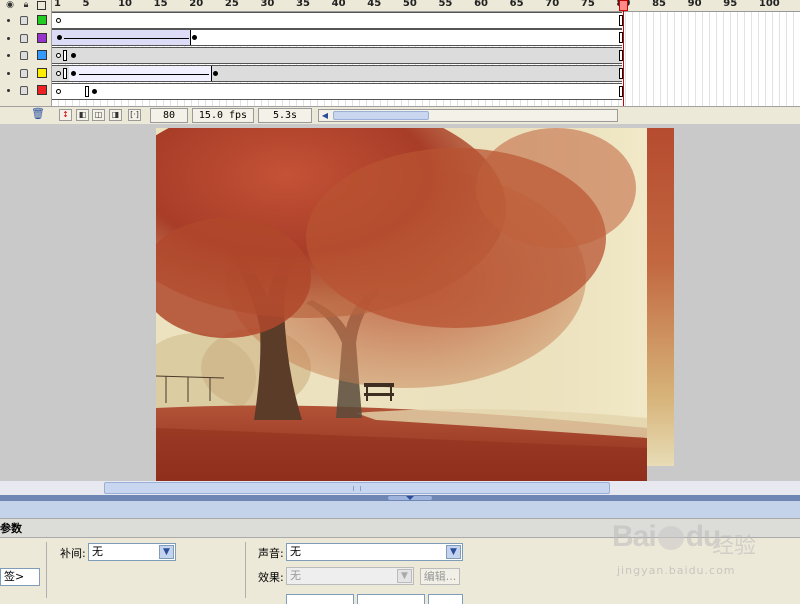 This screenshot has width=800, height=604. I want to click on ruler-tick-35: 35, so click(303, 4).